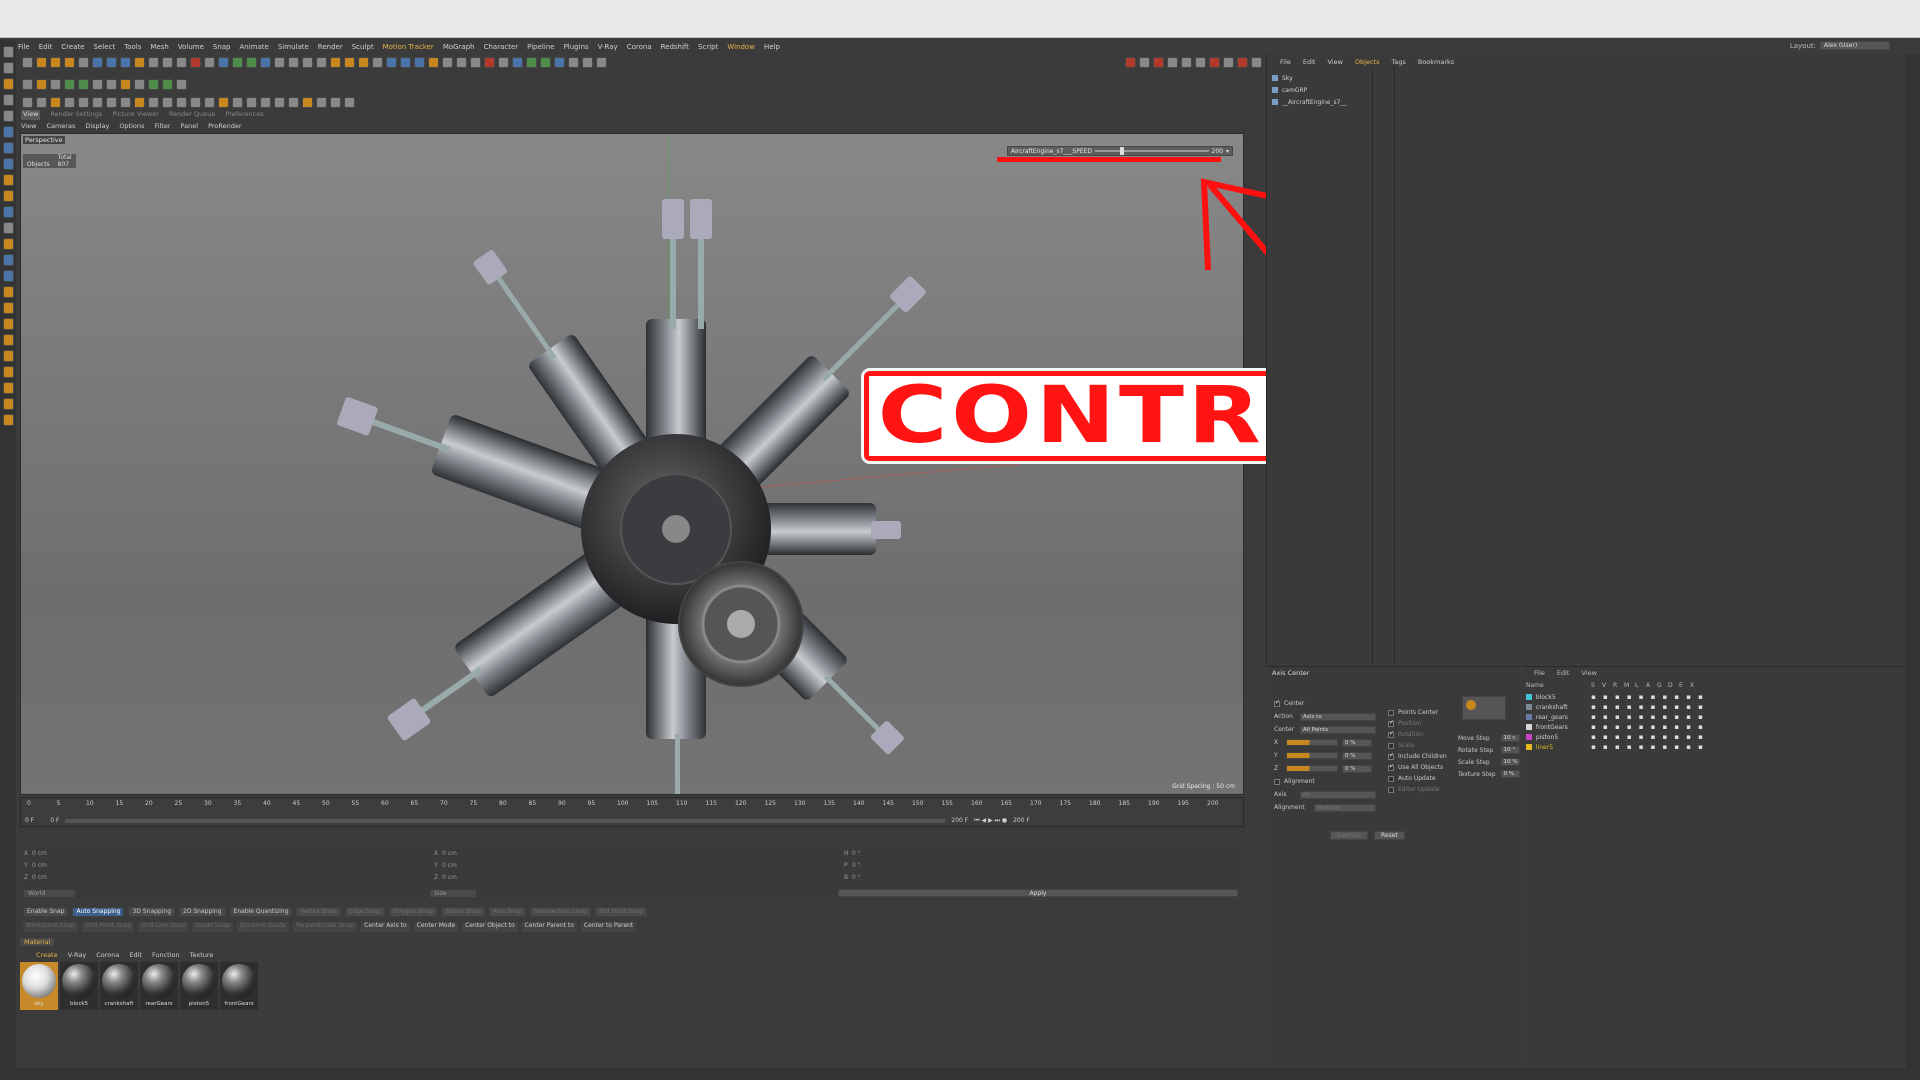 The width and height of the screenshot is (1920, 1080). I want to click on speed-slider: AircraftEngine_s7___SPEED 200 ▾, so click(1120, 151).